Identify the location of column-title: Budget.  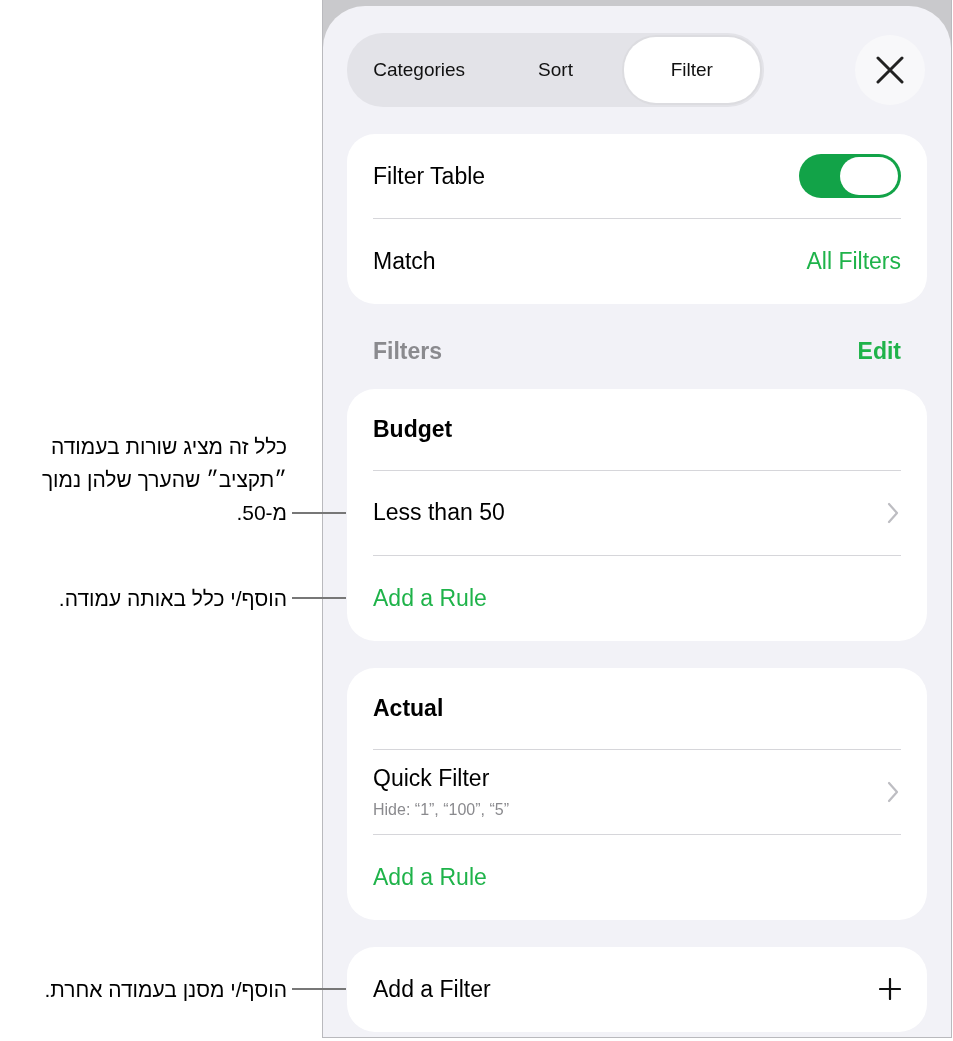
(413, 429).